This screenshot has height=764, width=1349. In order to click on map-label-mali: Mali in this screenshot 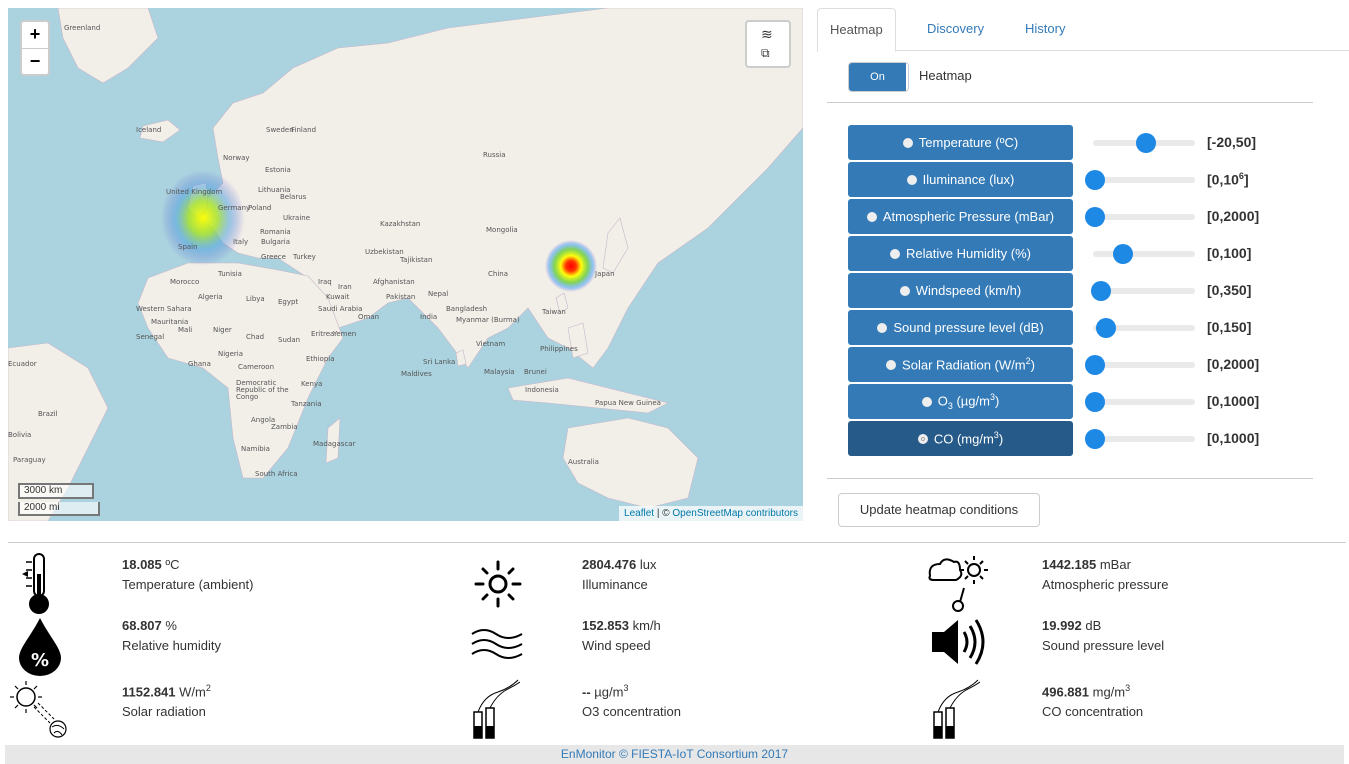, I will do `click(185, 330)`.